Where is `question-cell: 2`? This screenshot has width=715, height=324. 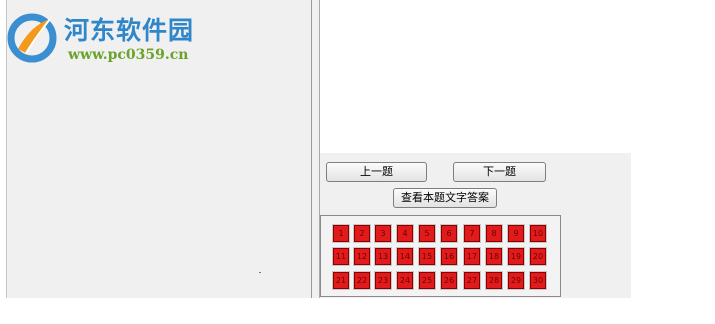
question-cell: 2 is located at coordinates (362, 233).